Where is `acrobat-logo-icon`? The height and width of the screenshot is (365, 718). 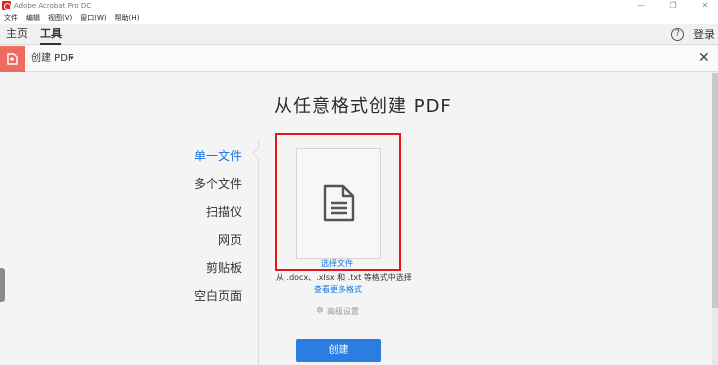 acrobat-logo-icon is located at coordinates (6, 5).